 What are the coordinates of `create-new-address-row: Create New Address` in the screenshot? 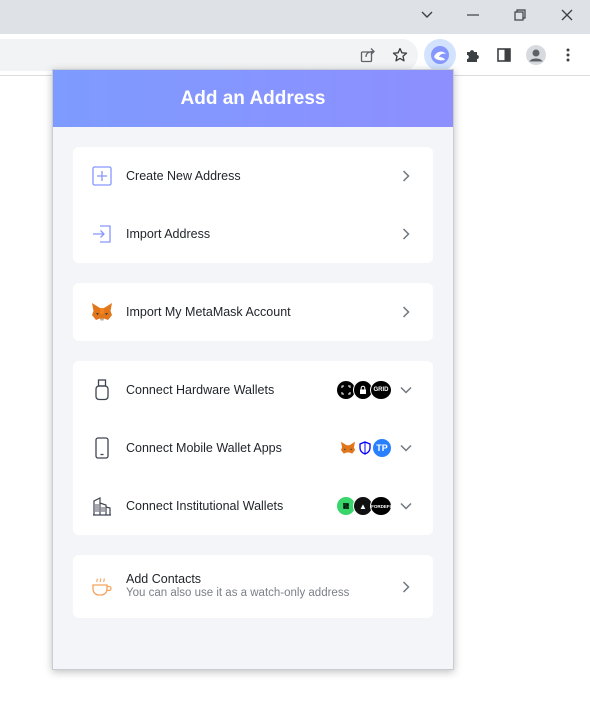 It's located at (253, 176).